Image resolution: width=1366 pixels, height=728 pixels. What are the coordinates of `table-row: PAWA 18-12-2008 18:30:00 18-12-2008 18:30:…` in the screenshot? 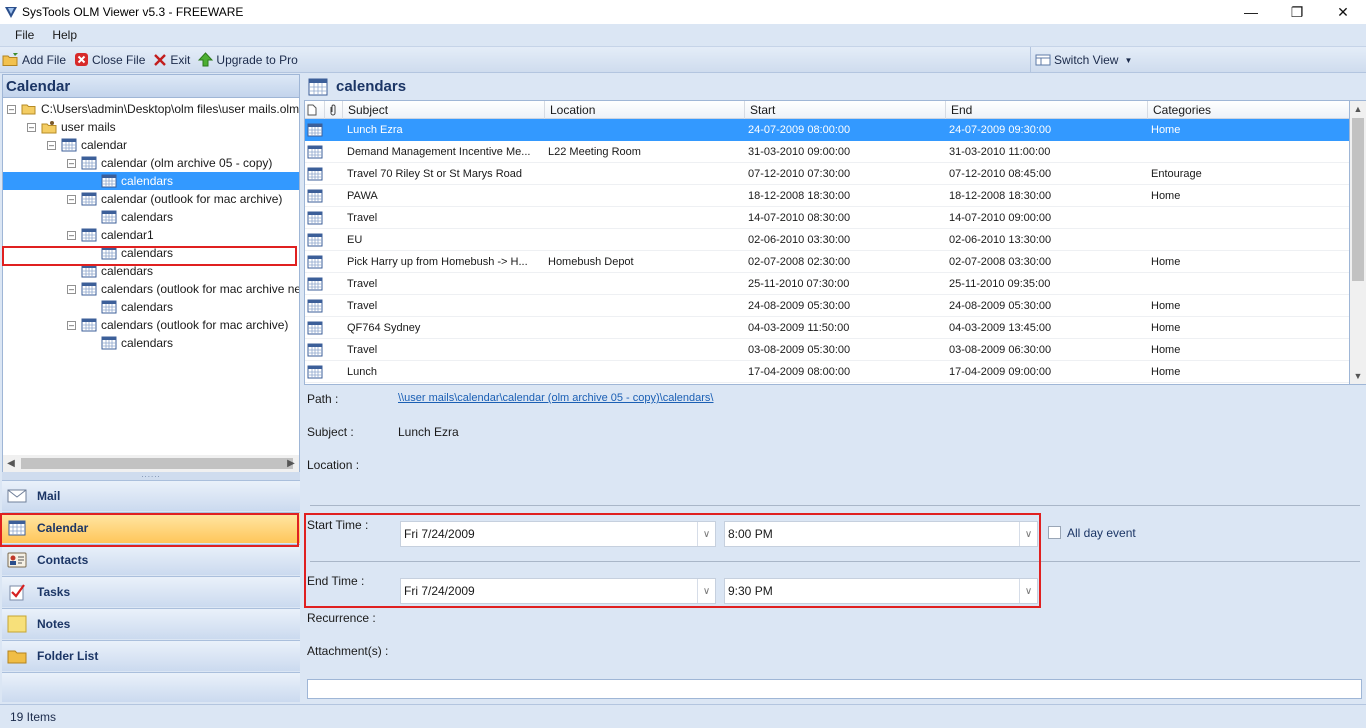 It's located at (827, 196).